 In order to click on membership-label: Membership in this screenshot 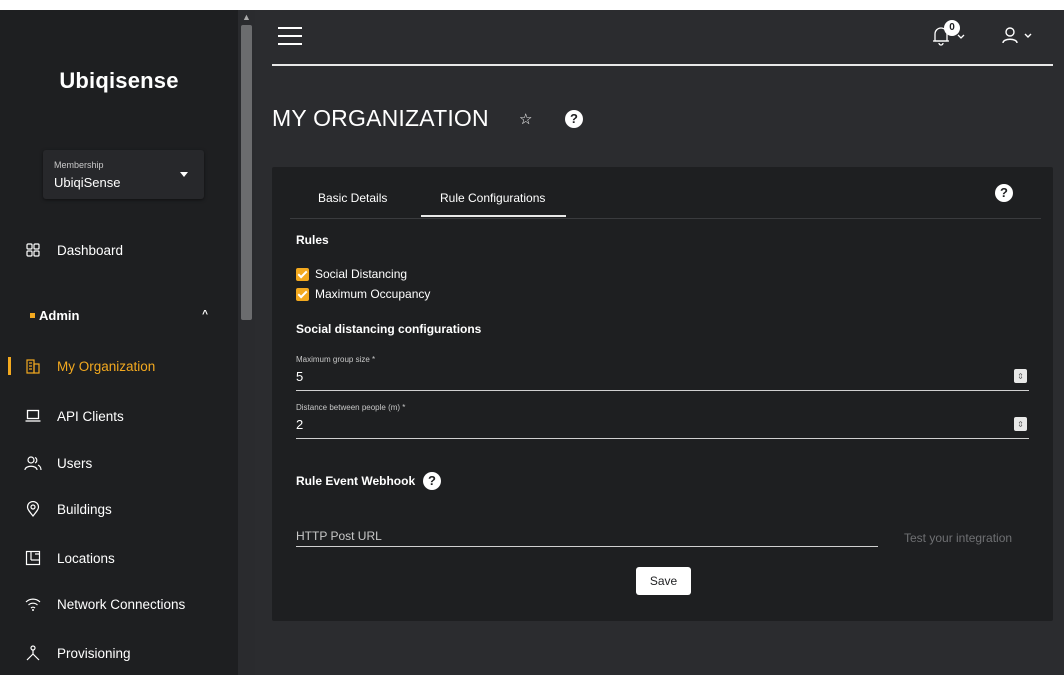, I will do `click(79, 165)`.